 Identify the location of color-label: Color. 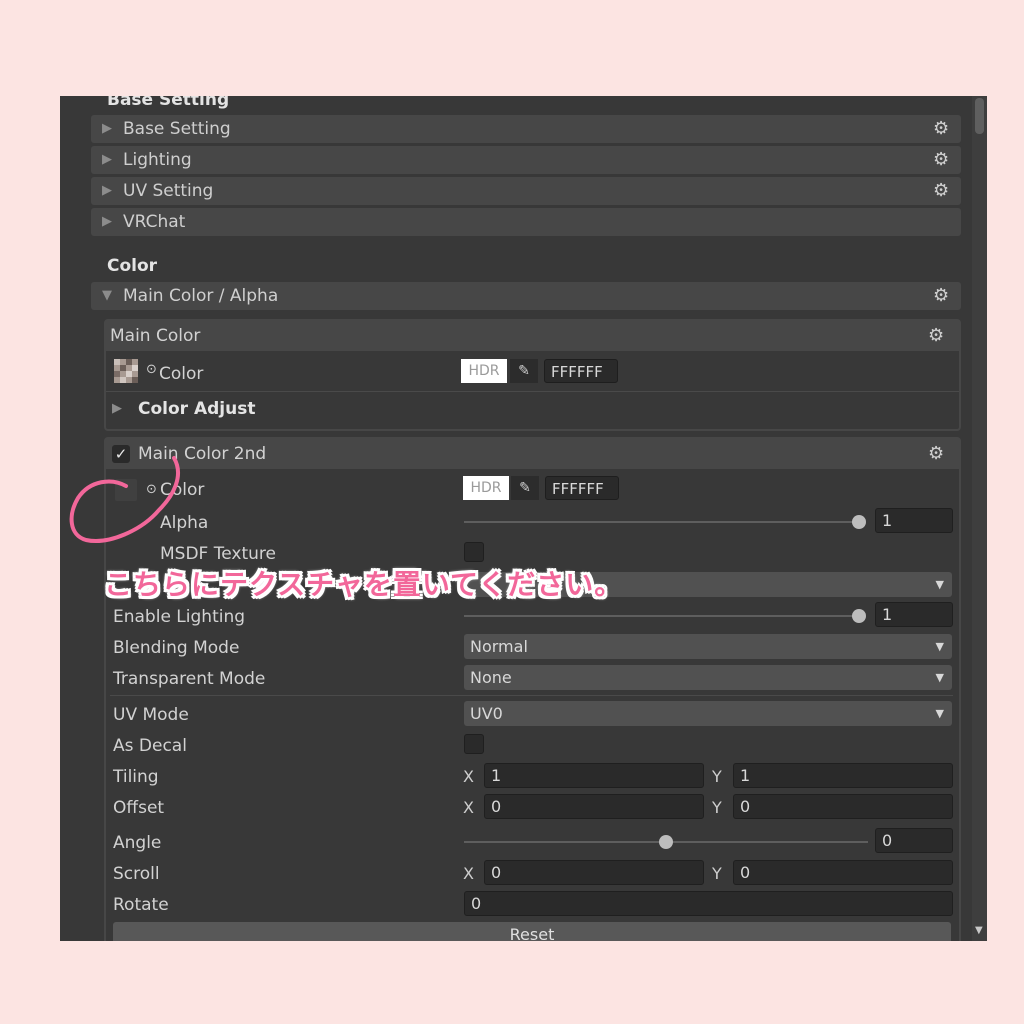
(181, 374).